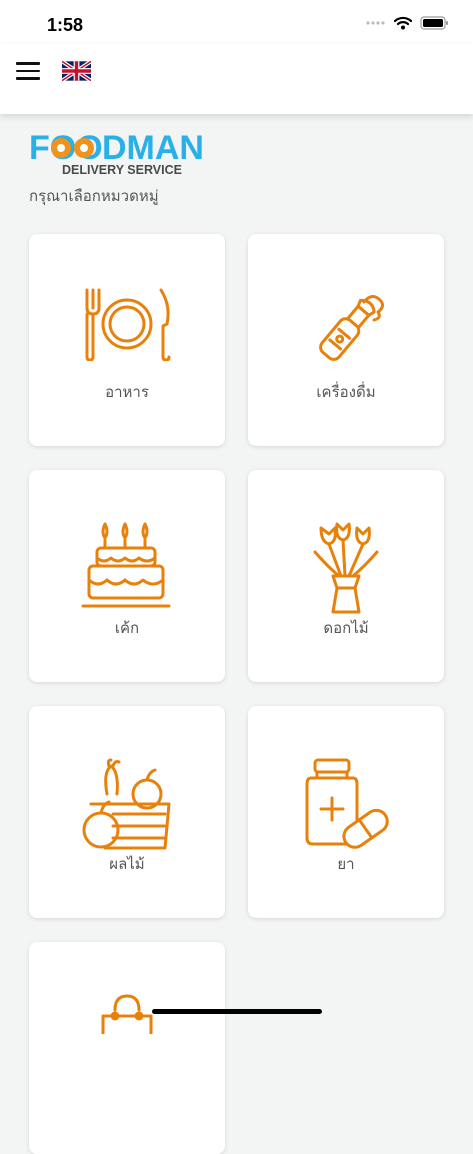 This screenshot has width=473, height=1154. I want to click on category-label-fruit: ผลไม้, so click(127, 864).